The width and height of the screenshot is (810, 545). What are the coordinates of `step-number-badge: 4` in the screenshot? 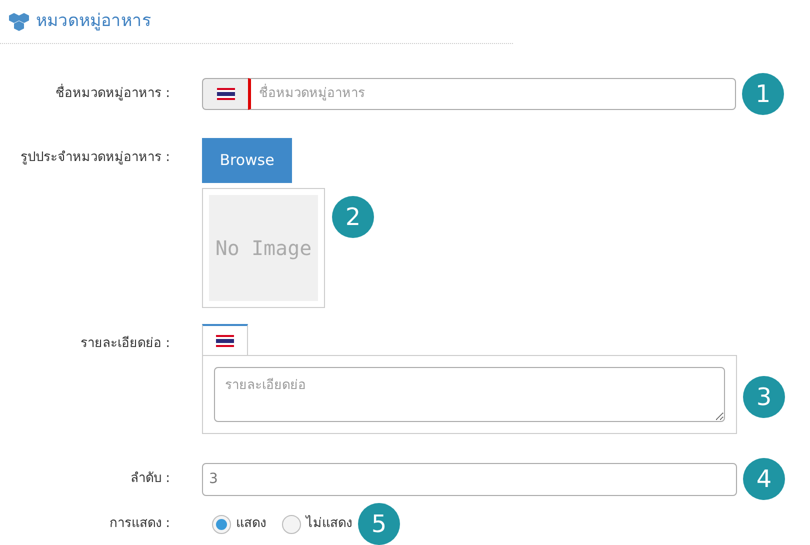 It's located at (764, 479).